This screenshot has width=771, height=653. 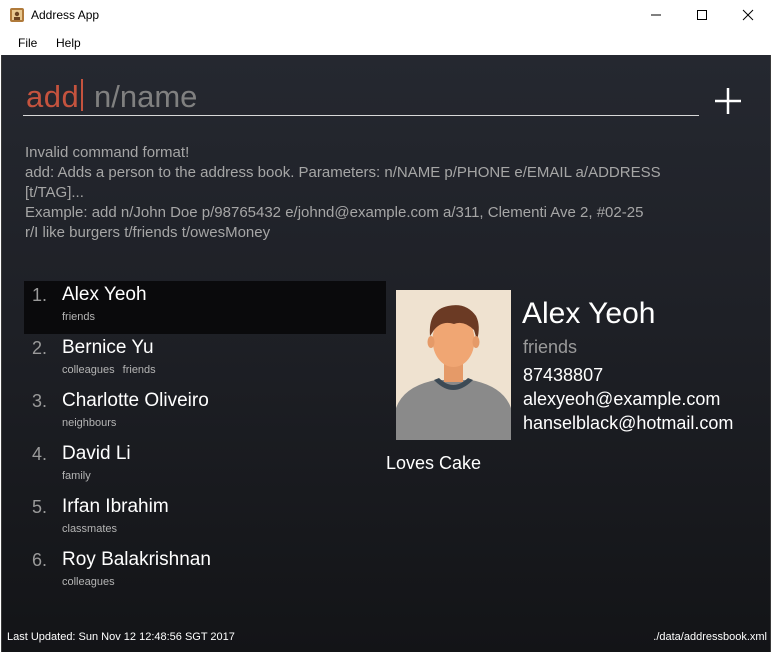 What do you see at coordinates (205, 307) in the screenshot?
I see `person-card: 1. Alex Yeoh friends` at bounding box center [205, 307].